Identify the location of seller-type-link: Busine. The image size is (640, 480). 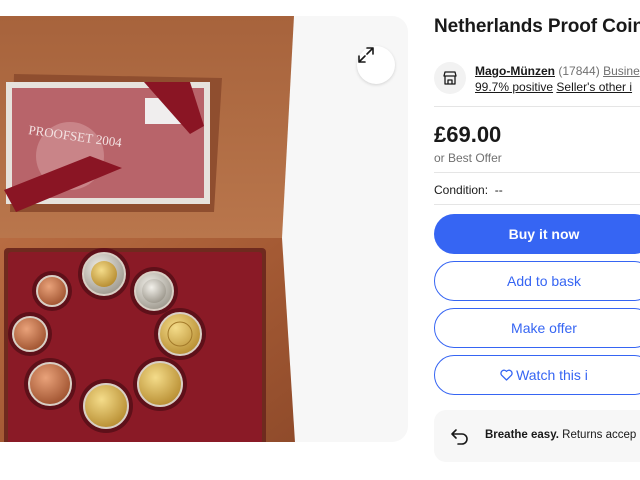
(621, 71).